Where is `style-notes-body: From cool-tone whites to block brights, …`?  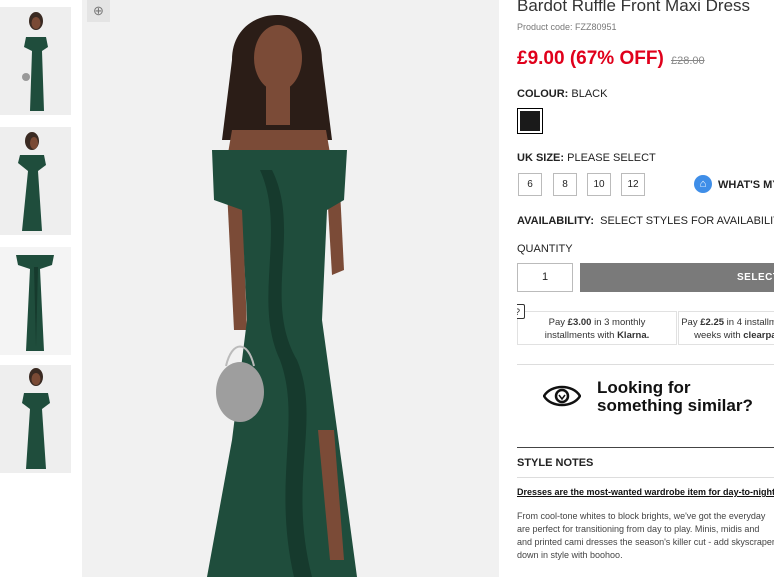 style-notes-body: From cool-tone whites to block brights, … is located at coordinates (645, 535).